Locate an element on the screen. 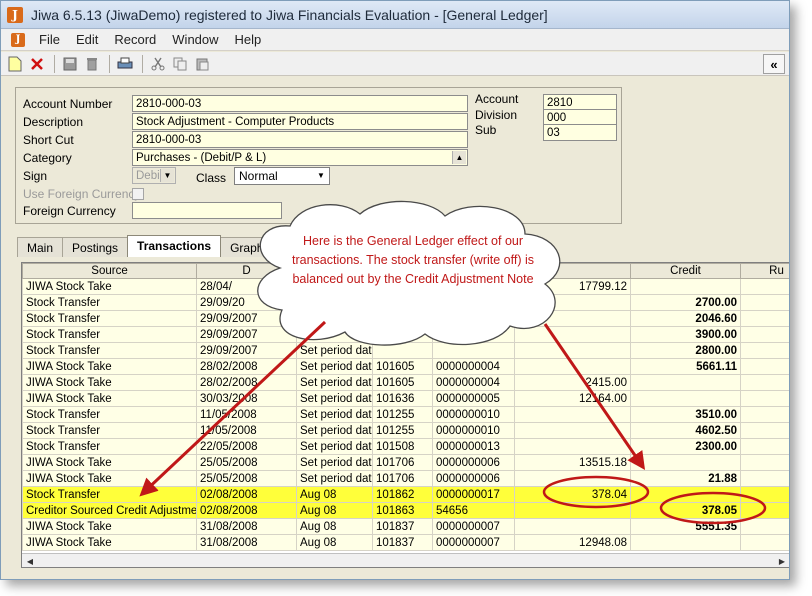 This screenshot has width=812, height=596. cell-date: 30/03/2008 is located at coordinates (246, 398).